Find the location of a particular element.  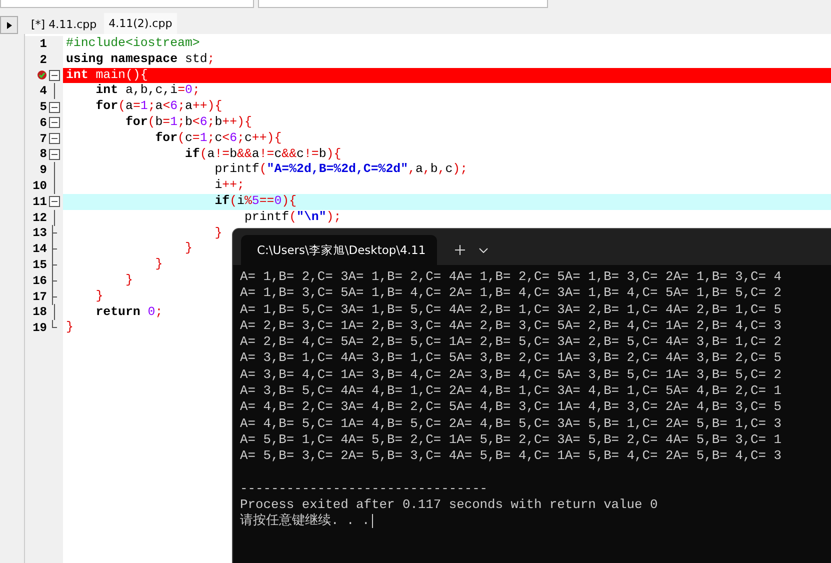

line-number: 6 is located at coordinates (43, 123).